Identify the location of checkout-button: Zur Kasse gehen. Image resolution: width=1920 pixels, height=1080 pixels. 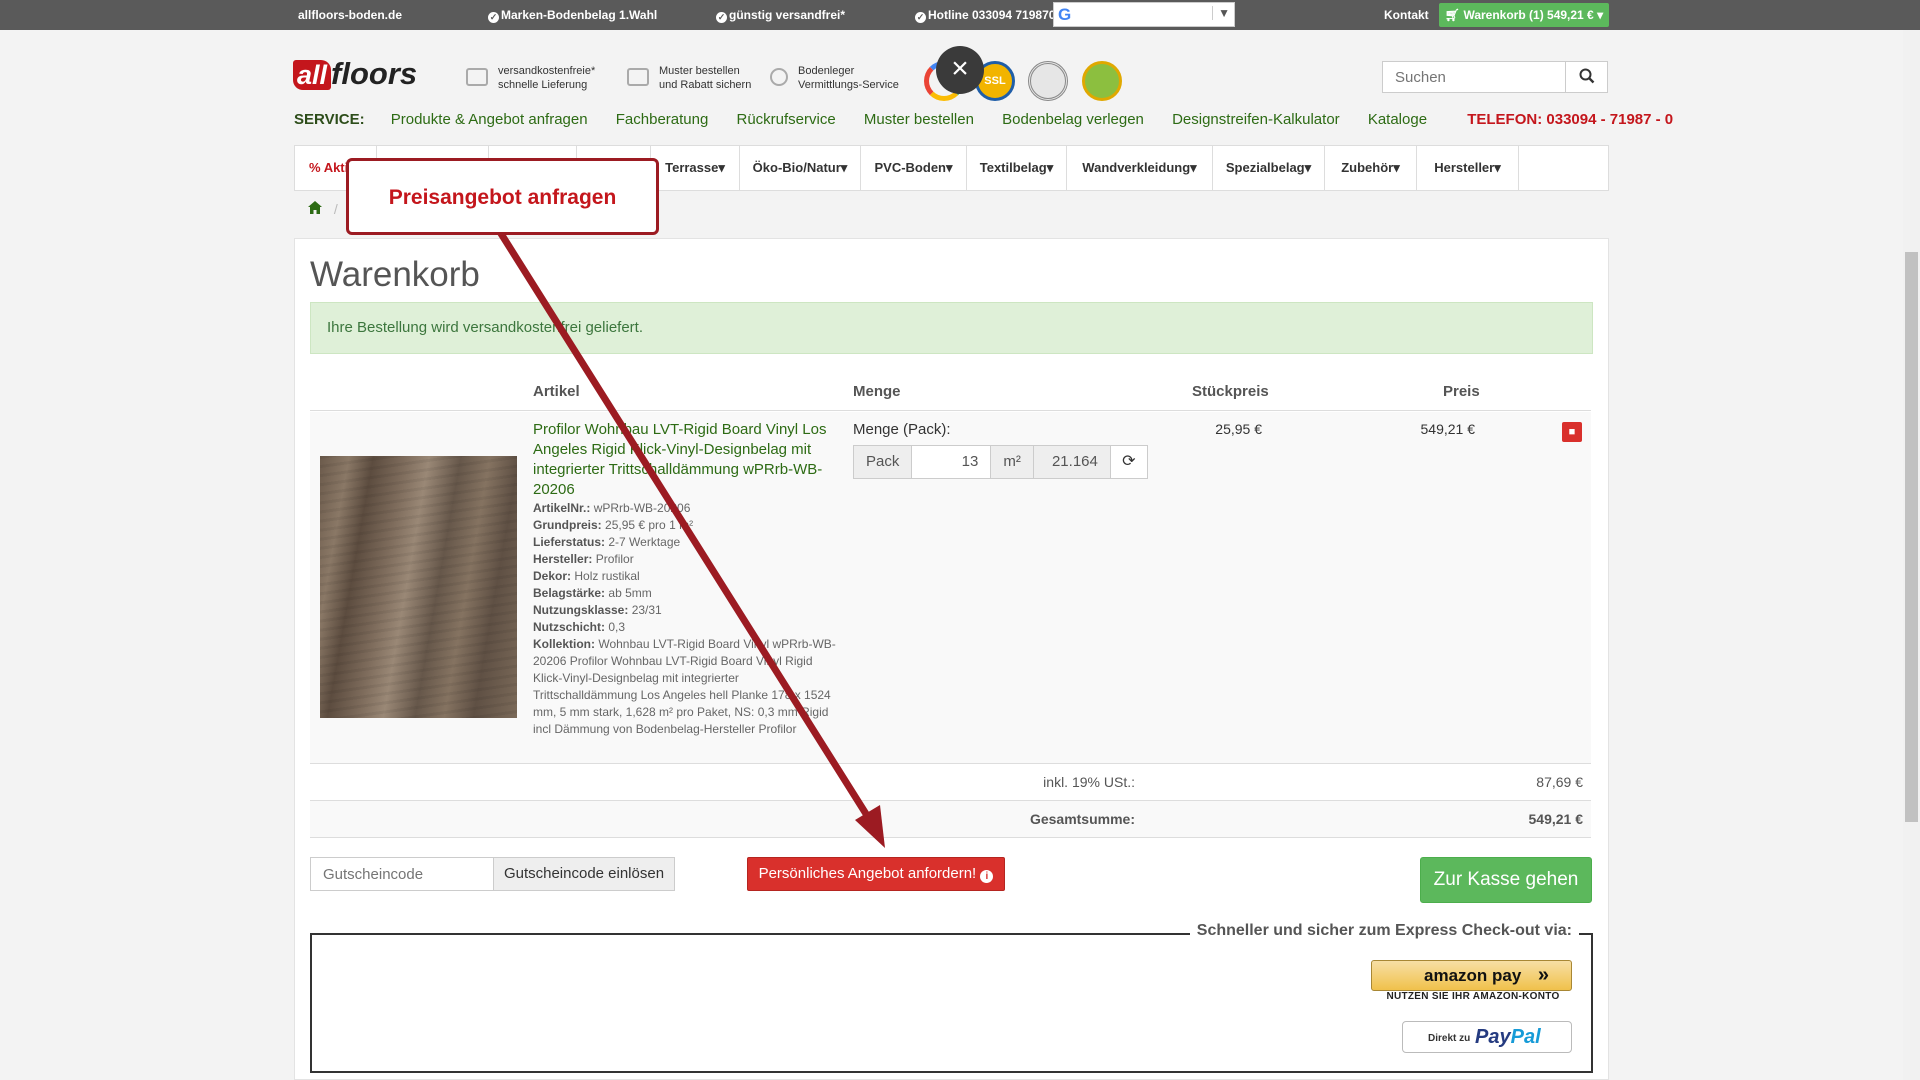
(1506, 880).